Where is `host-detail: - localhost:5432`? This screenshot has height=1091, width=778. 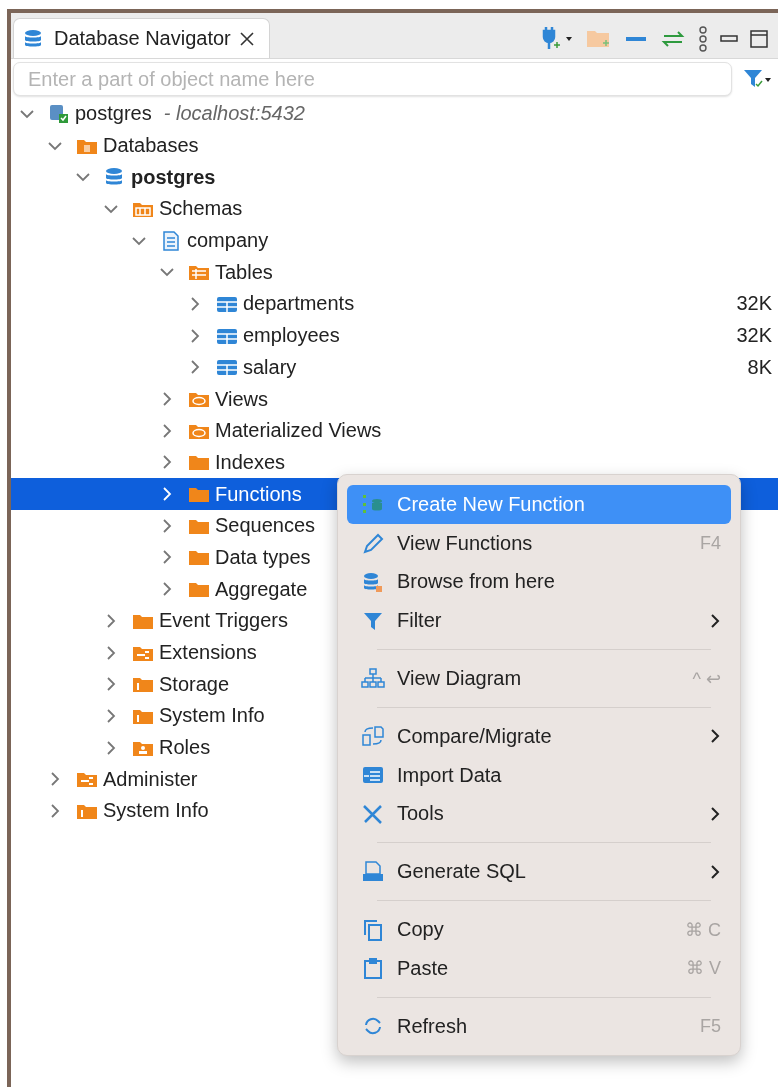 host-detail: - localhost:5432 is located at coordinates (234, 114).